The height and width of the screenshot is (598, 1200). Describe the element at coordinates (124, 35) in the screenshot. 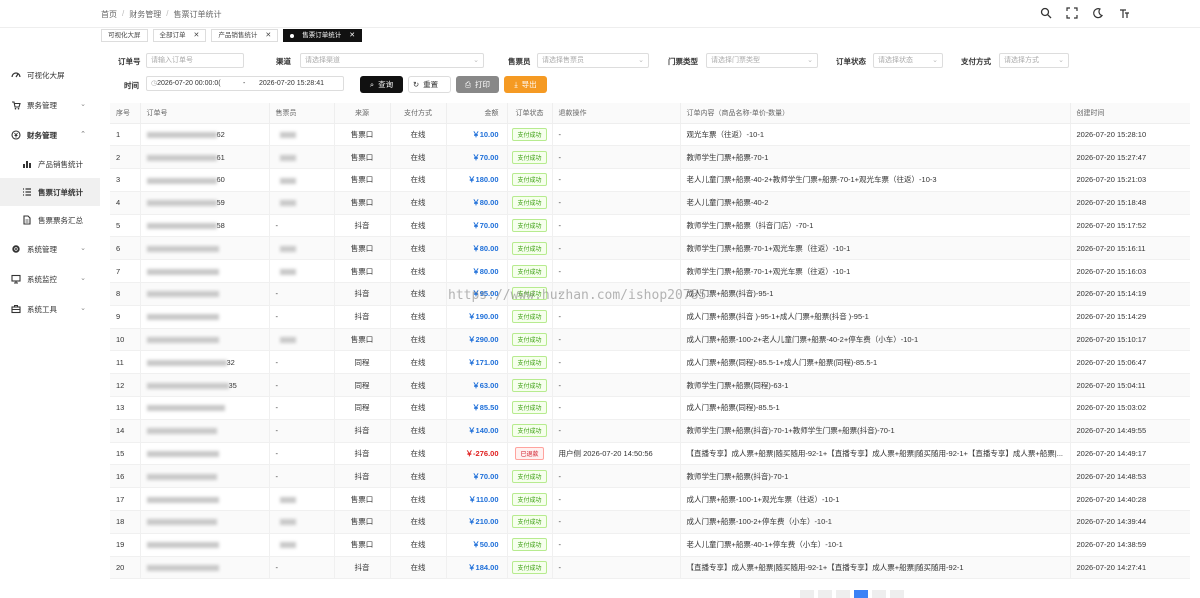

I see `tab-dashboard: 可视化大屏` at that location.